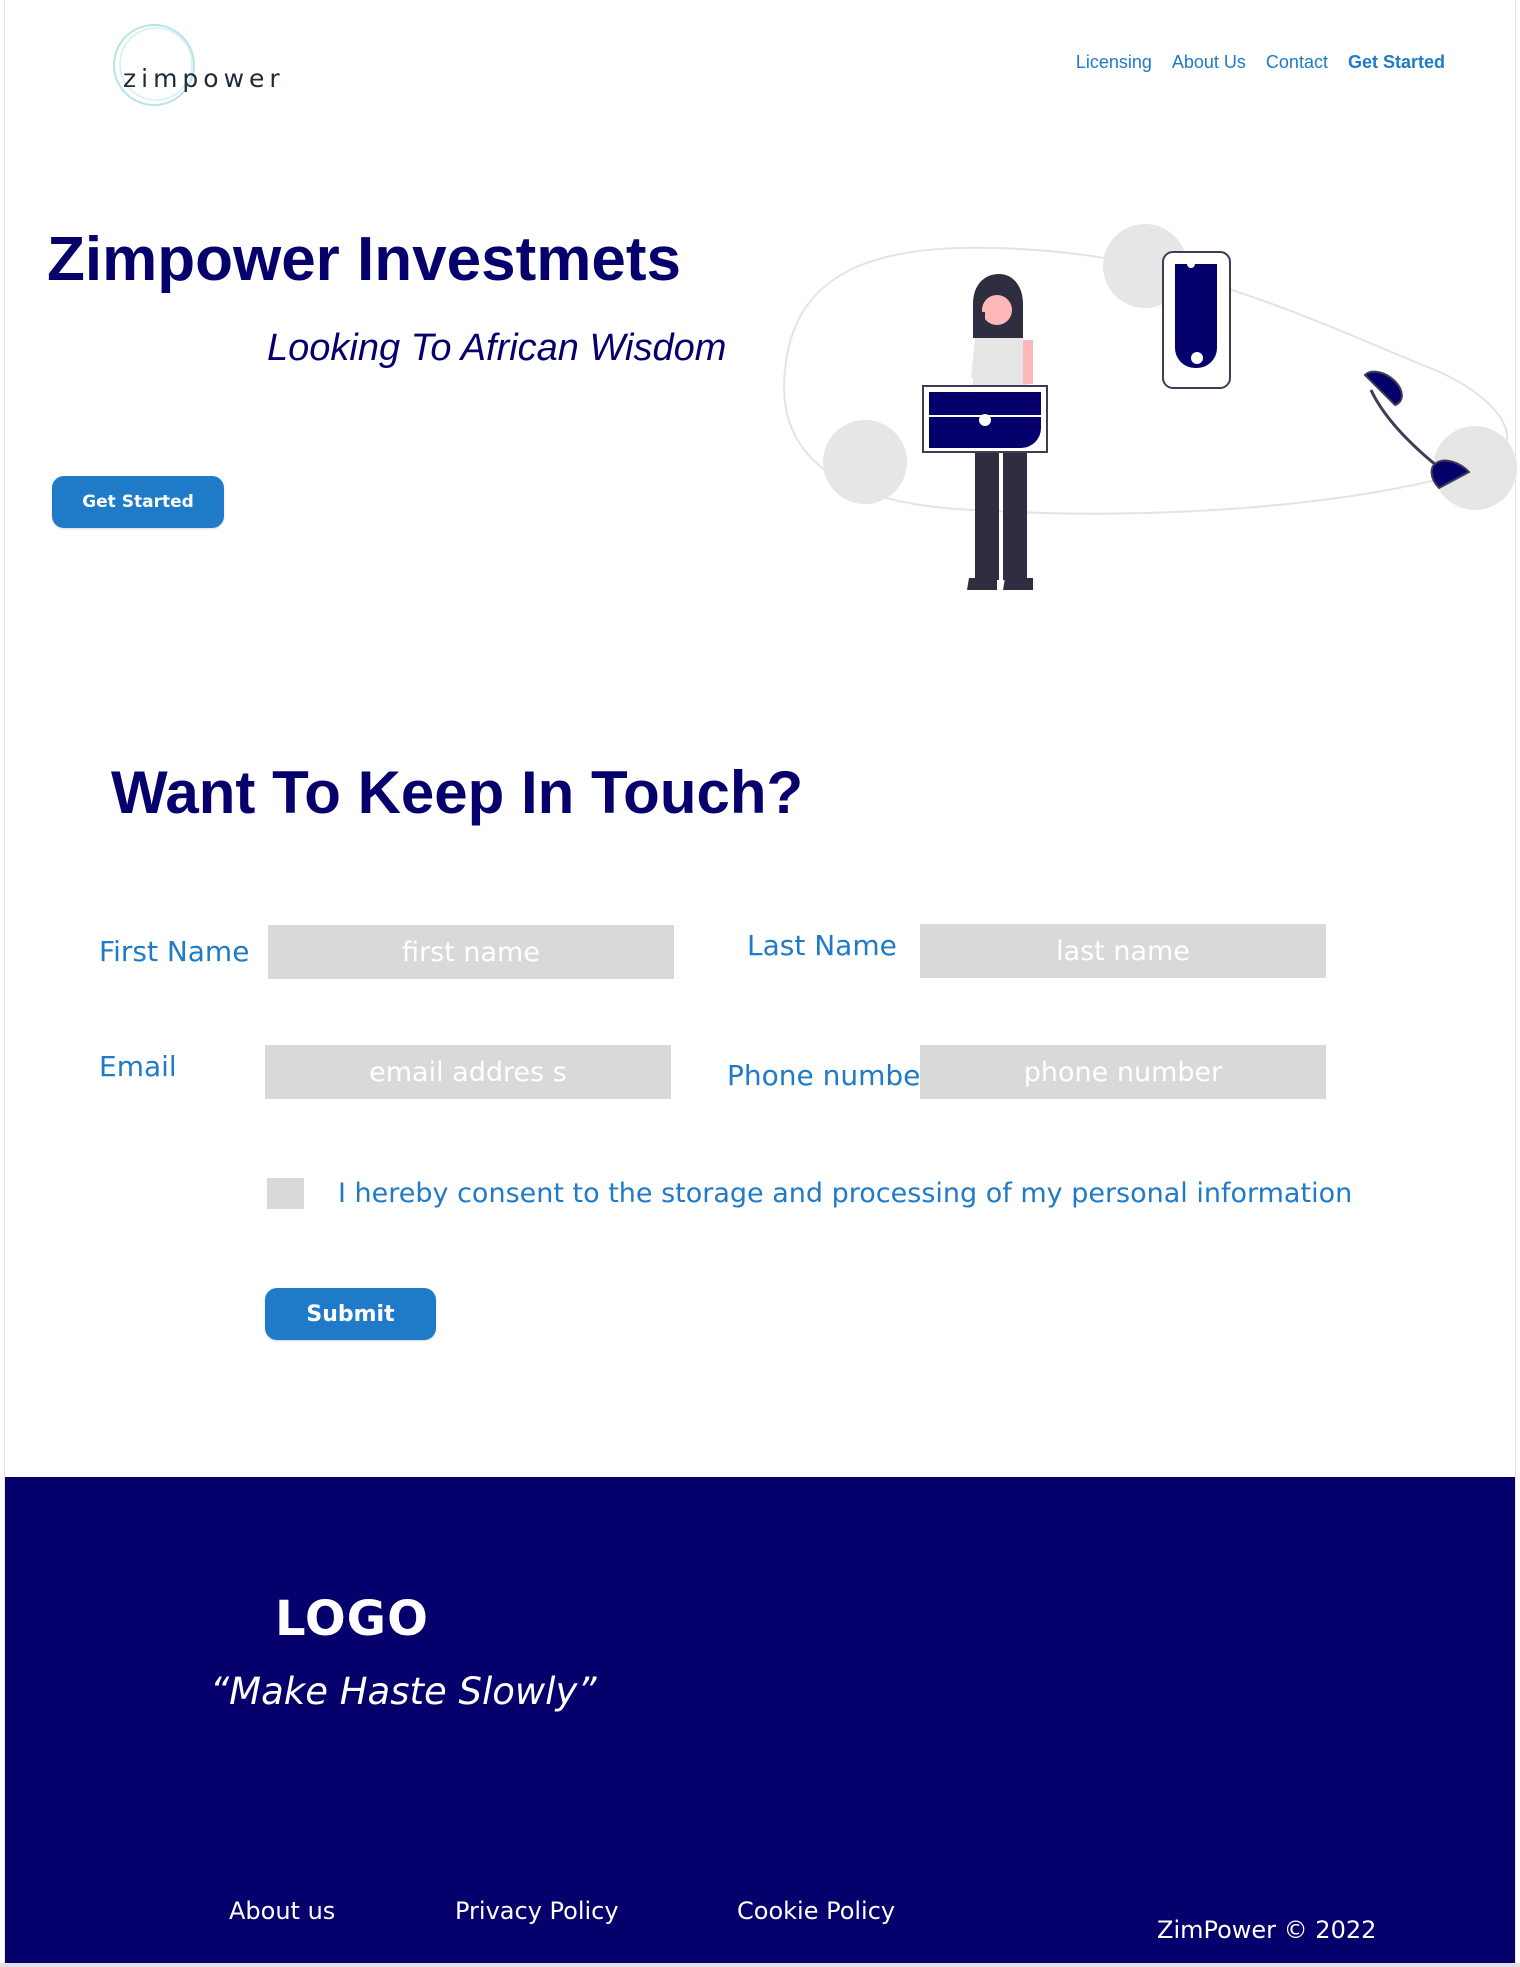  I want to click on nav-contact: Contact, so click(1297, 62).